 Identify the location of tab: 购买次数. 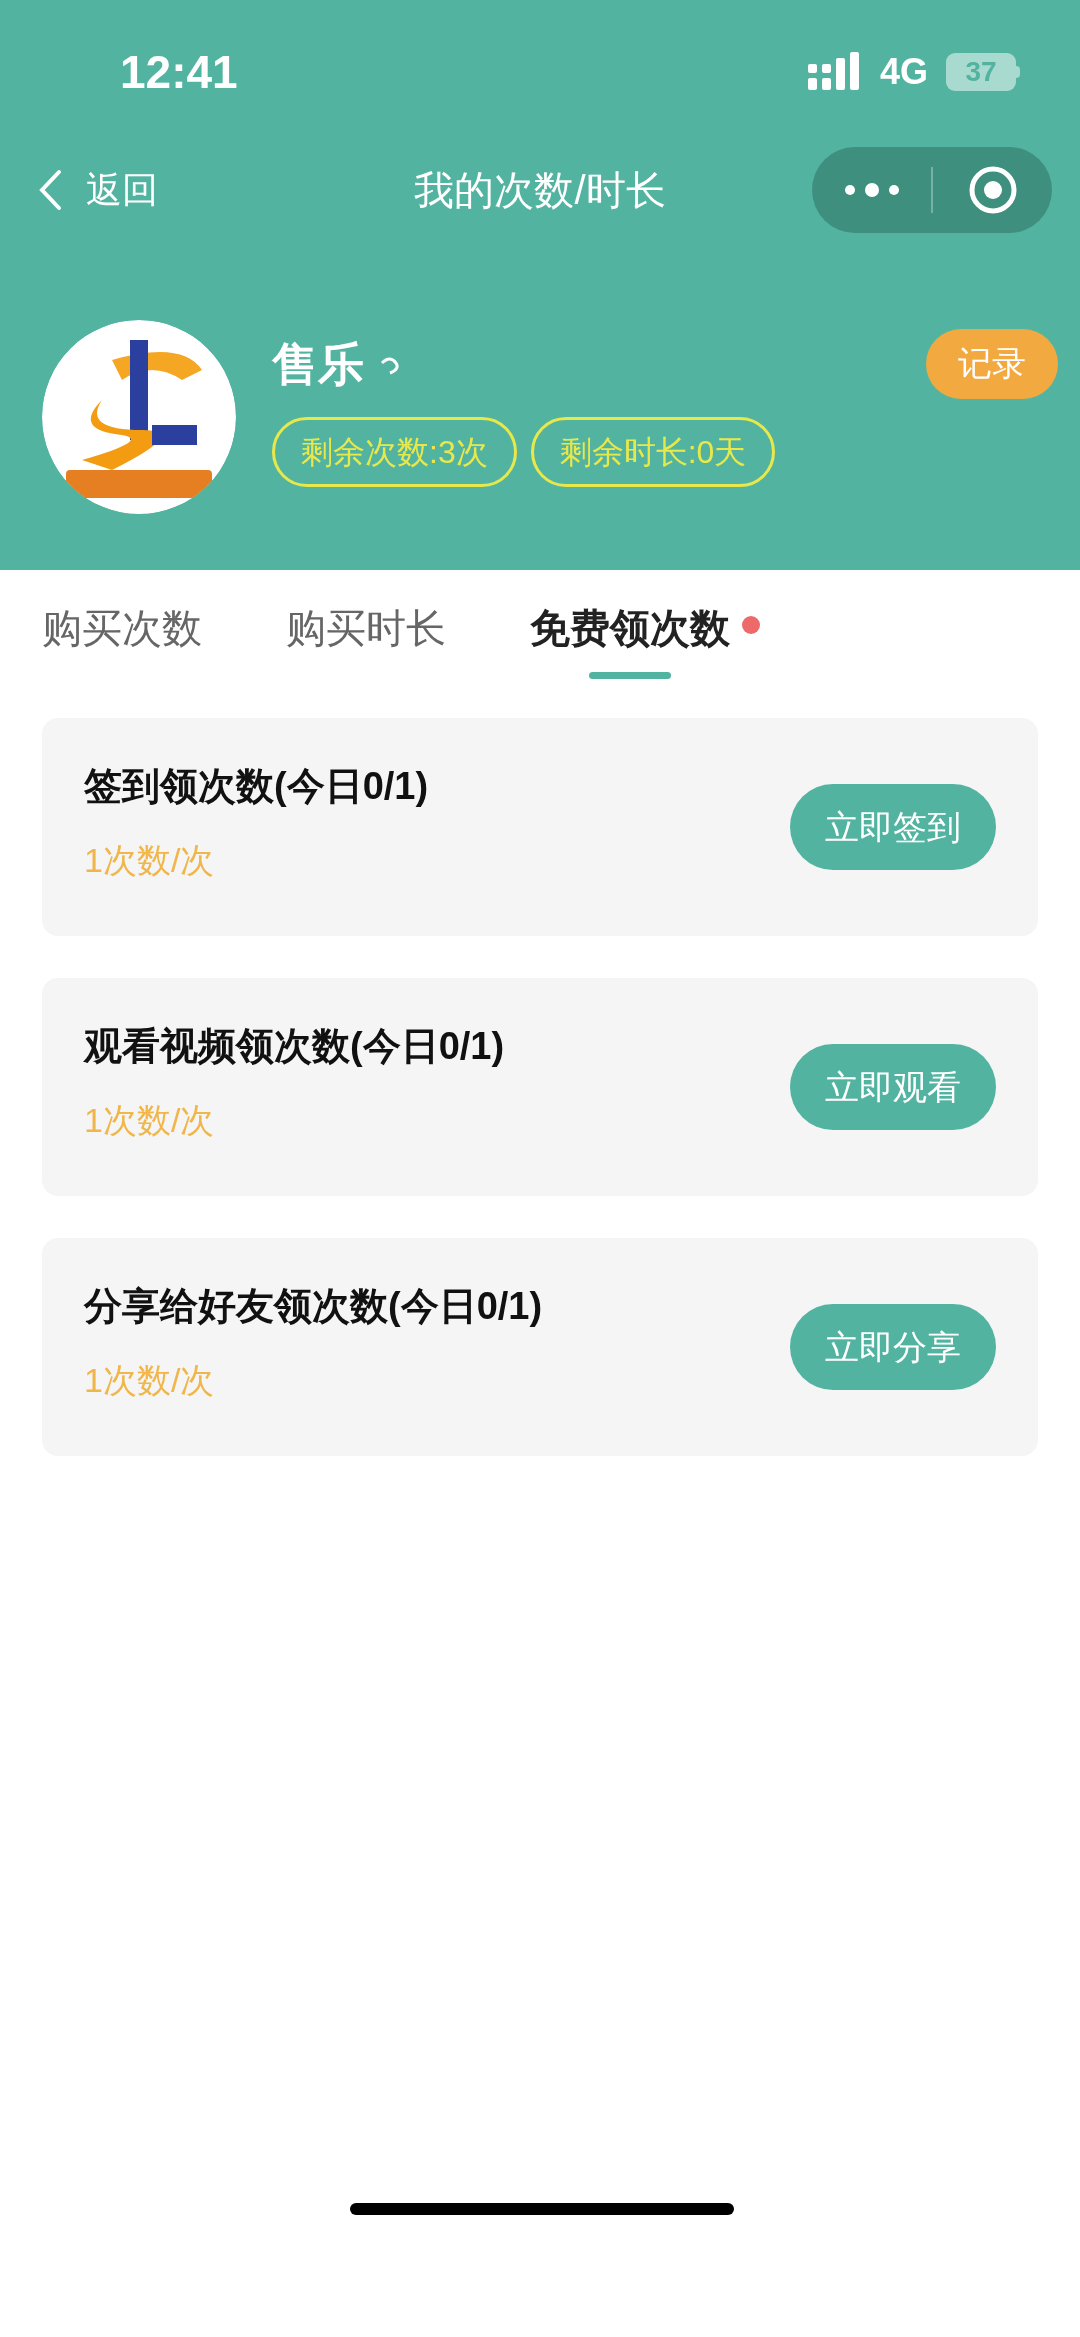
(122, 628).